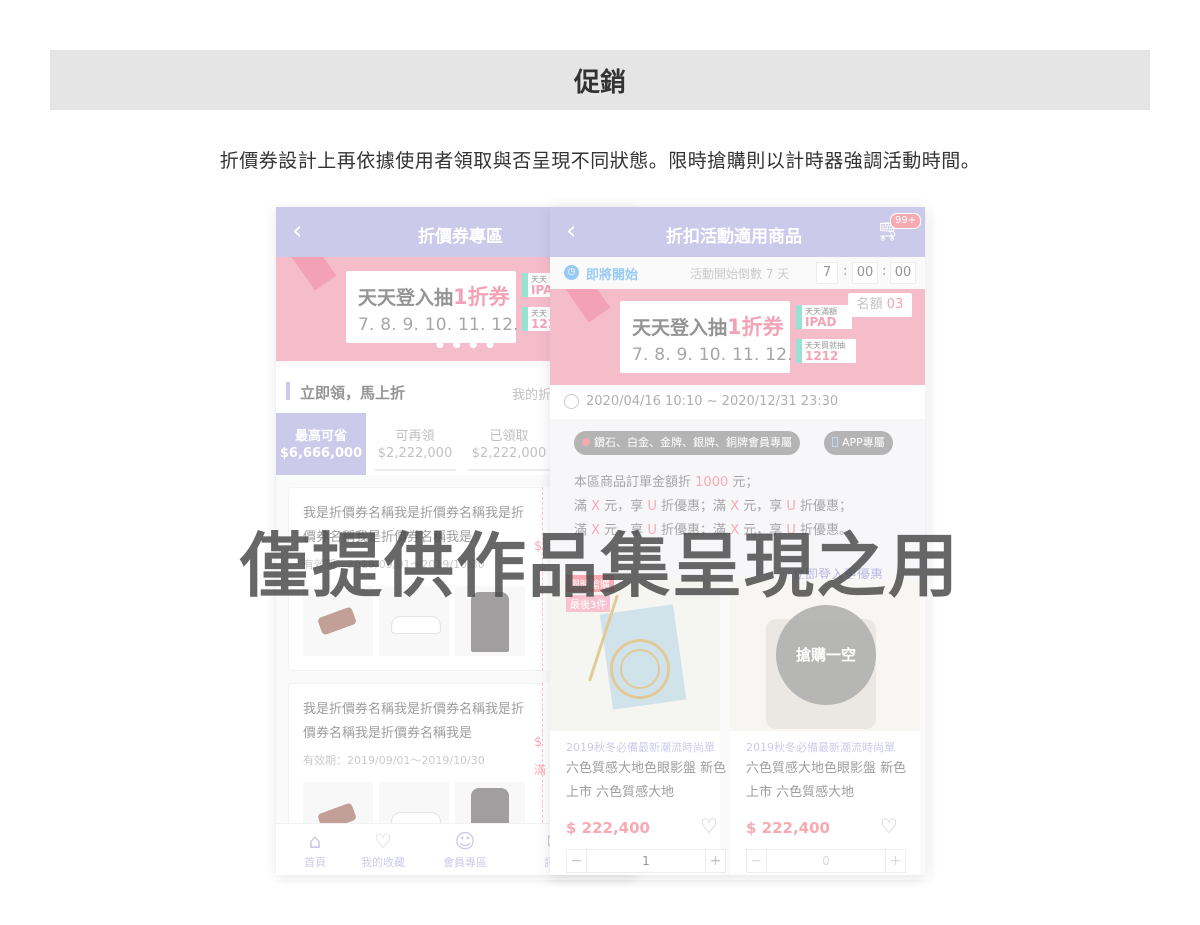  I want to click on rule-line: 本區商品訂單金額折 1000 元；, so click(666, 482).